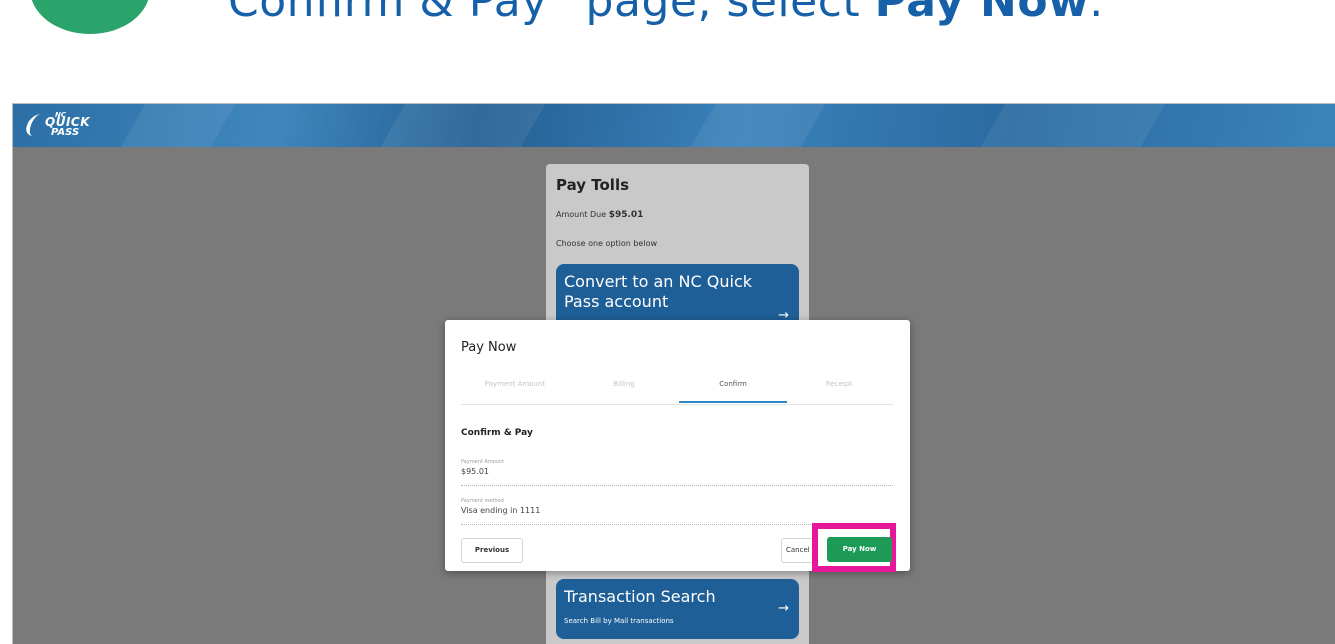 The height and width of the screenshot is (644, 1335). Describe the element at coordinates (624, 384) in the screenshot. I see `step-billing: Billing` at that location.